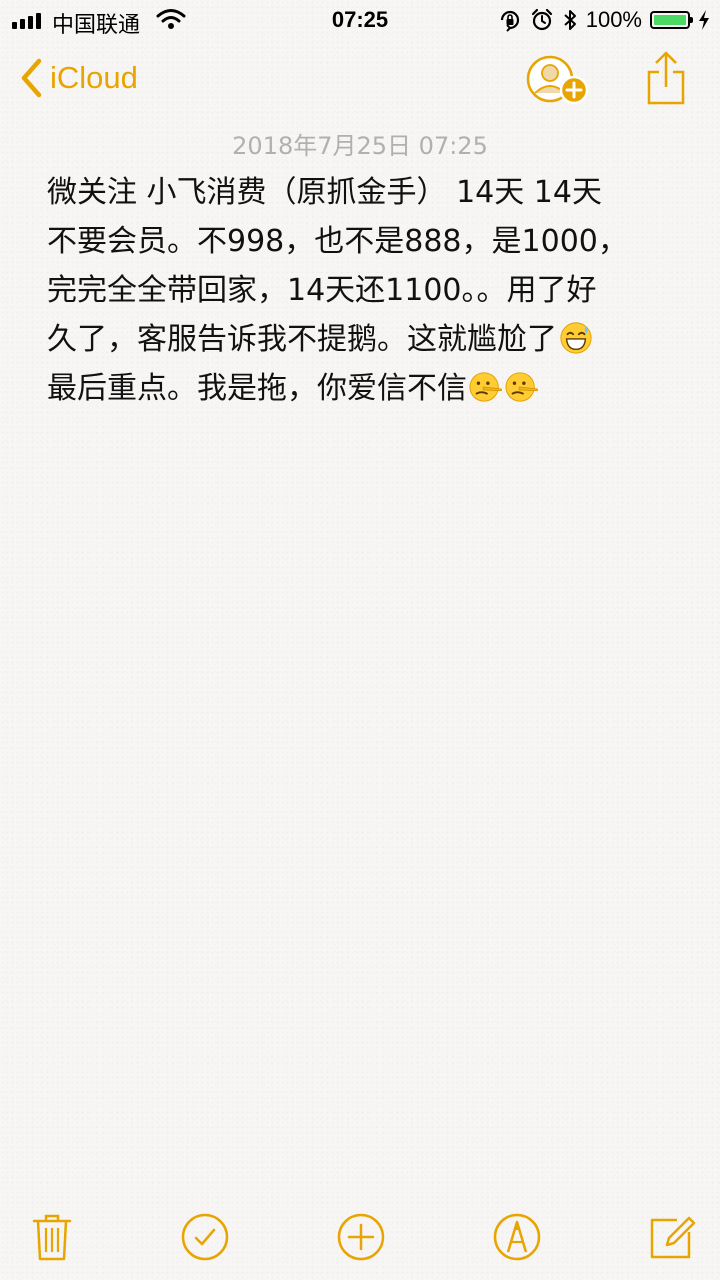 This screenshot has width=720, height=1280. I want to click on compose-button, so click(672, 1237).